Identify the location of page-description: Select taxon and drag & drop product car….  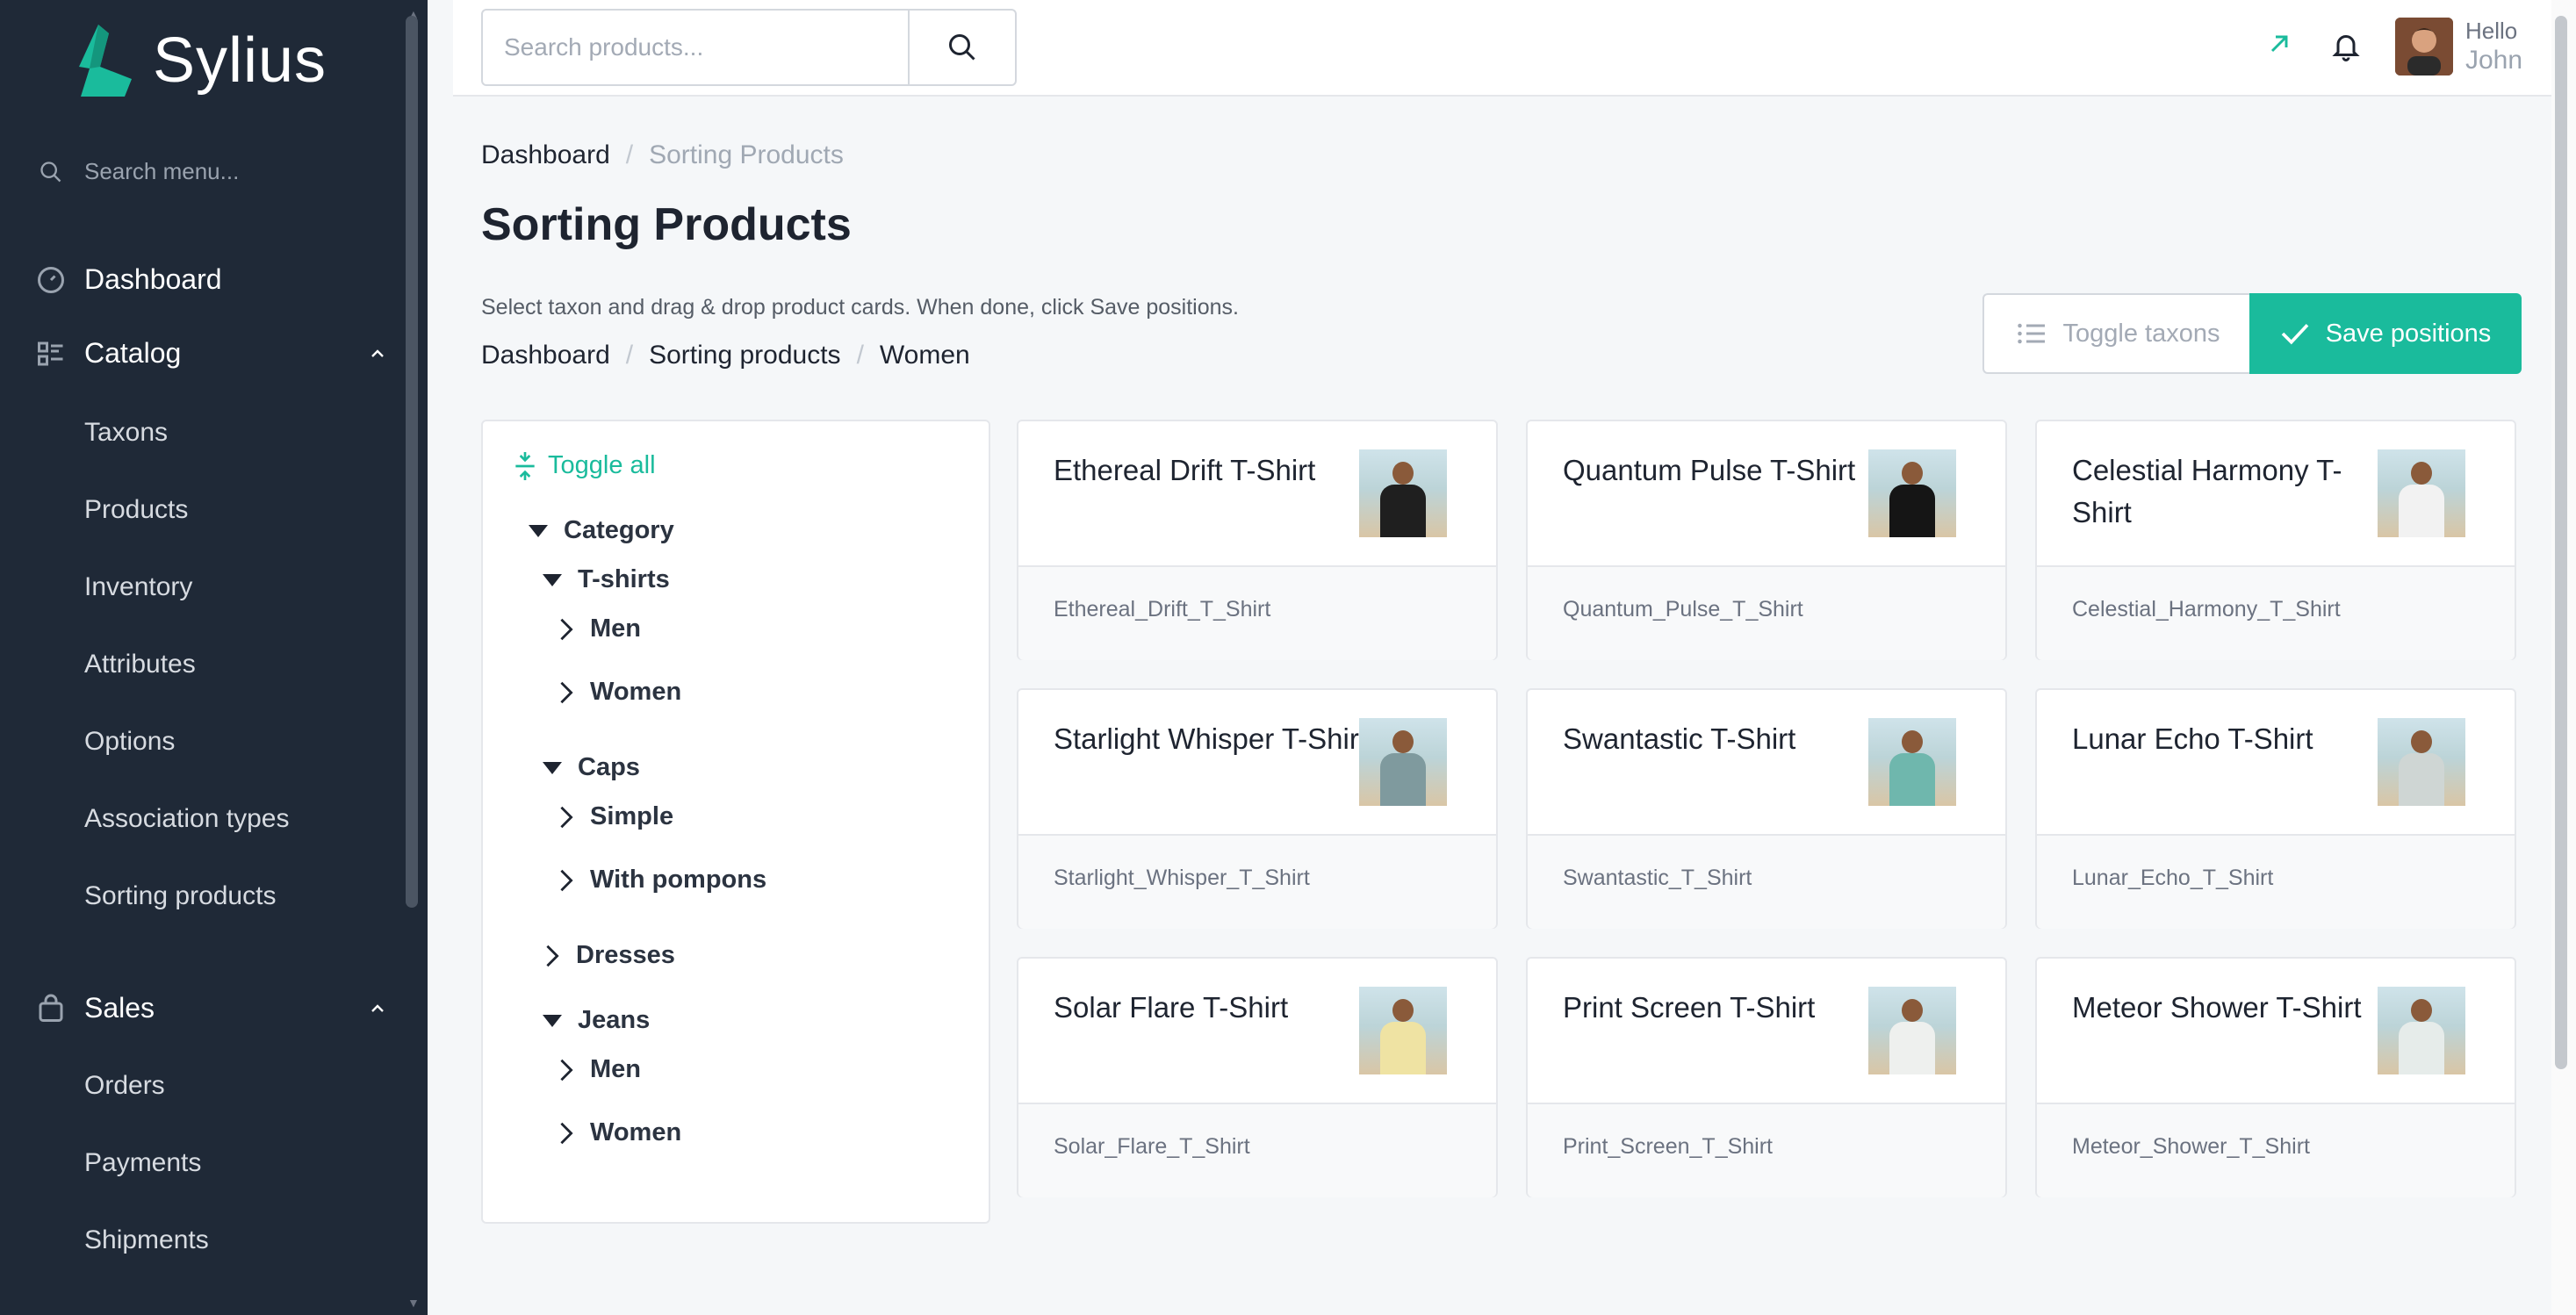
(860, 308).